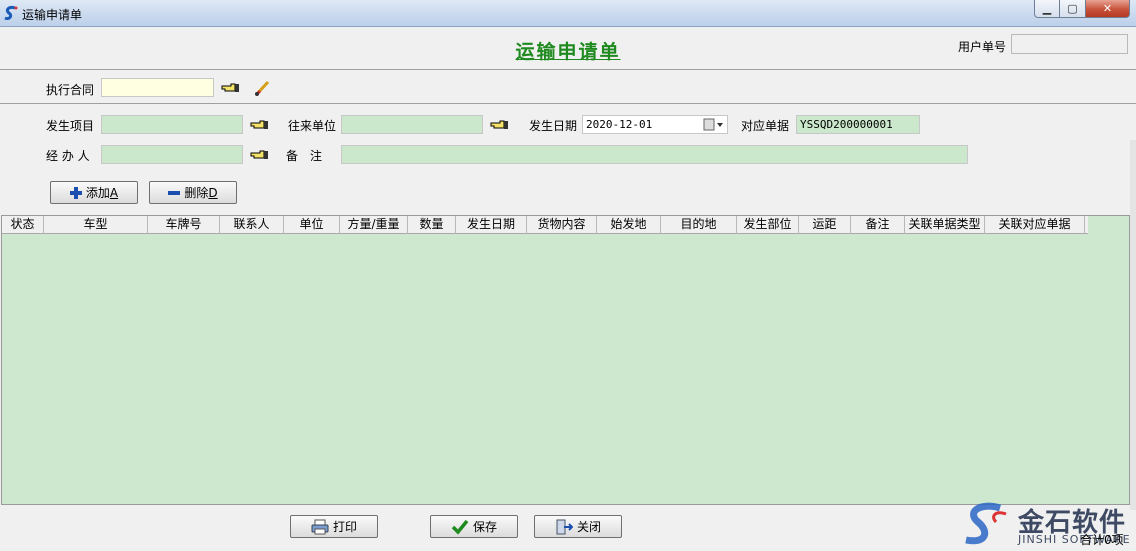 Image resolution: width=1136 pixels, height=551 pixels. What do you see at coordinates (96, 225) in the screenshot?
I see `column-header: 车型` at bounding box center [96, 225].